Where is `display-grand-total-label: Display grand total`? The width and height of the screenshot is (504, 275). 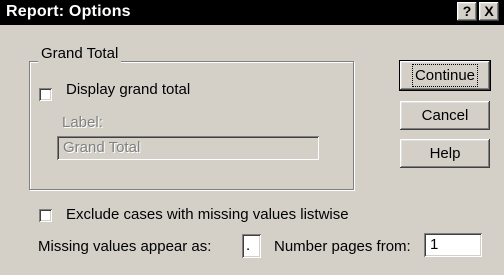
display-grand-total-label: Display grand total is located at coordinates (128, 90).